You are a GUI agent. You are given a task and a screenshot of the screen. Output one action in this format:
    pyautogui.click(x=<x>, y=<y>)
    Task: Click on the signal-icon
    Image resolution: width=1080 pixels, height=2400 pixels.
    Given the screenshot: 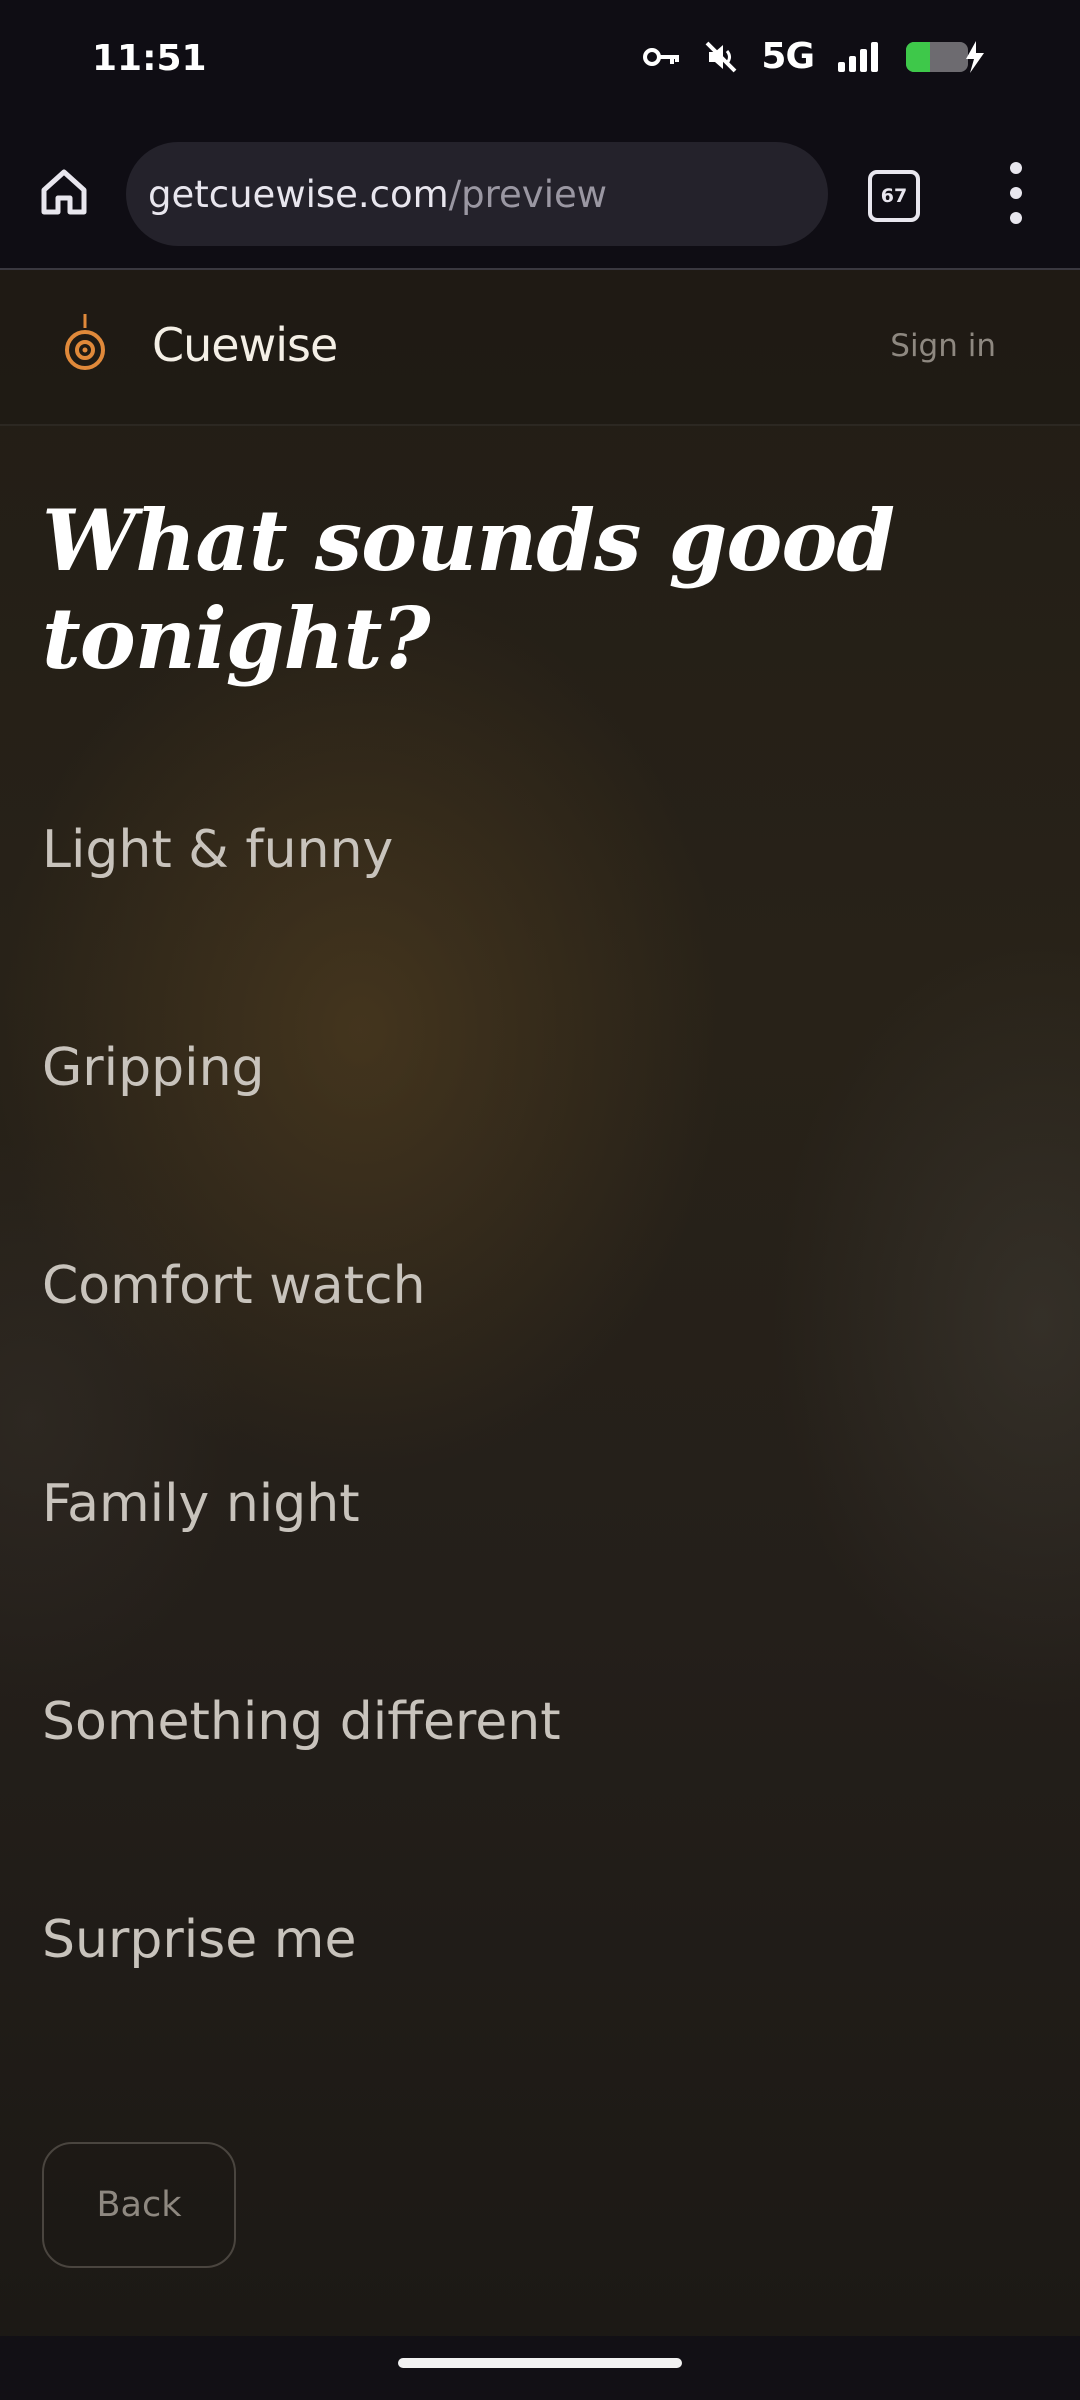 What is the action you would take?
    pyautogui.click(x=859, y=57)
    